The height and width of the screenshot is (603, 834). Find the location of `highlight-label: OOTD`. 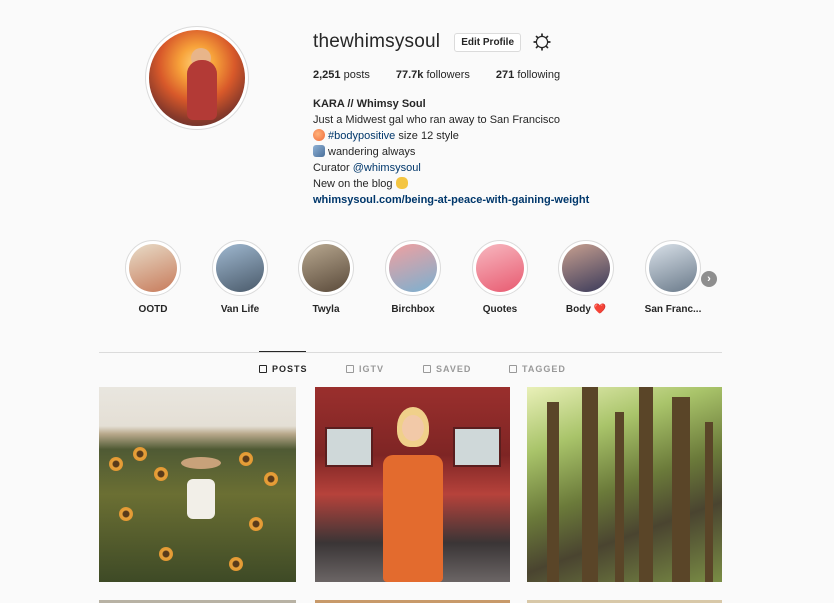

highlight-label: OOTD is located at coordinates (153, 309).